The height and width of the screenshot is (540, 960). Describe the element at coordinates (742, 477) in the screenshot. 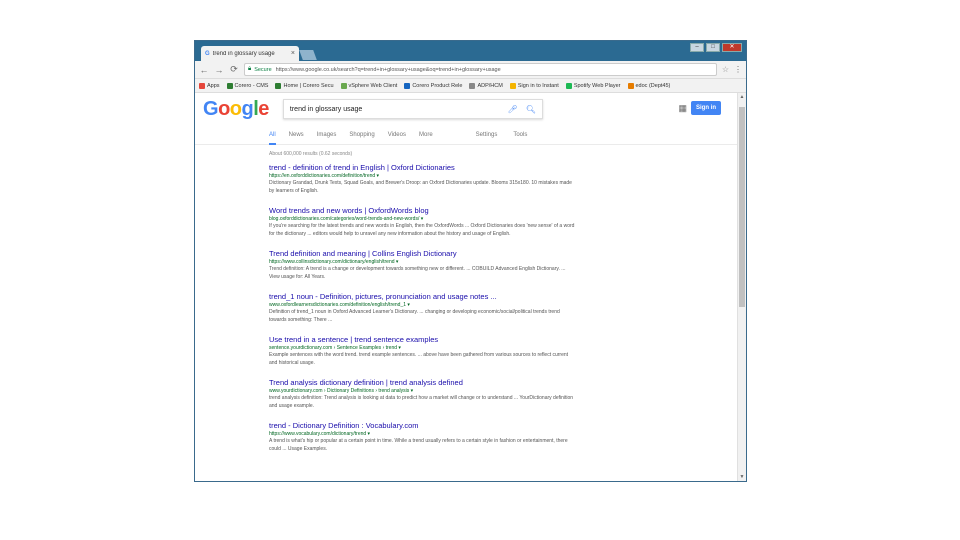

I see `scroll-down-icon: ▼` at that location.